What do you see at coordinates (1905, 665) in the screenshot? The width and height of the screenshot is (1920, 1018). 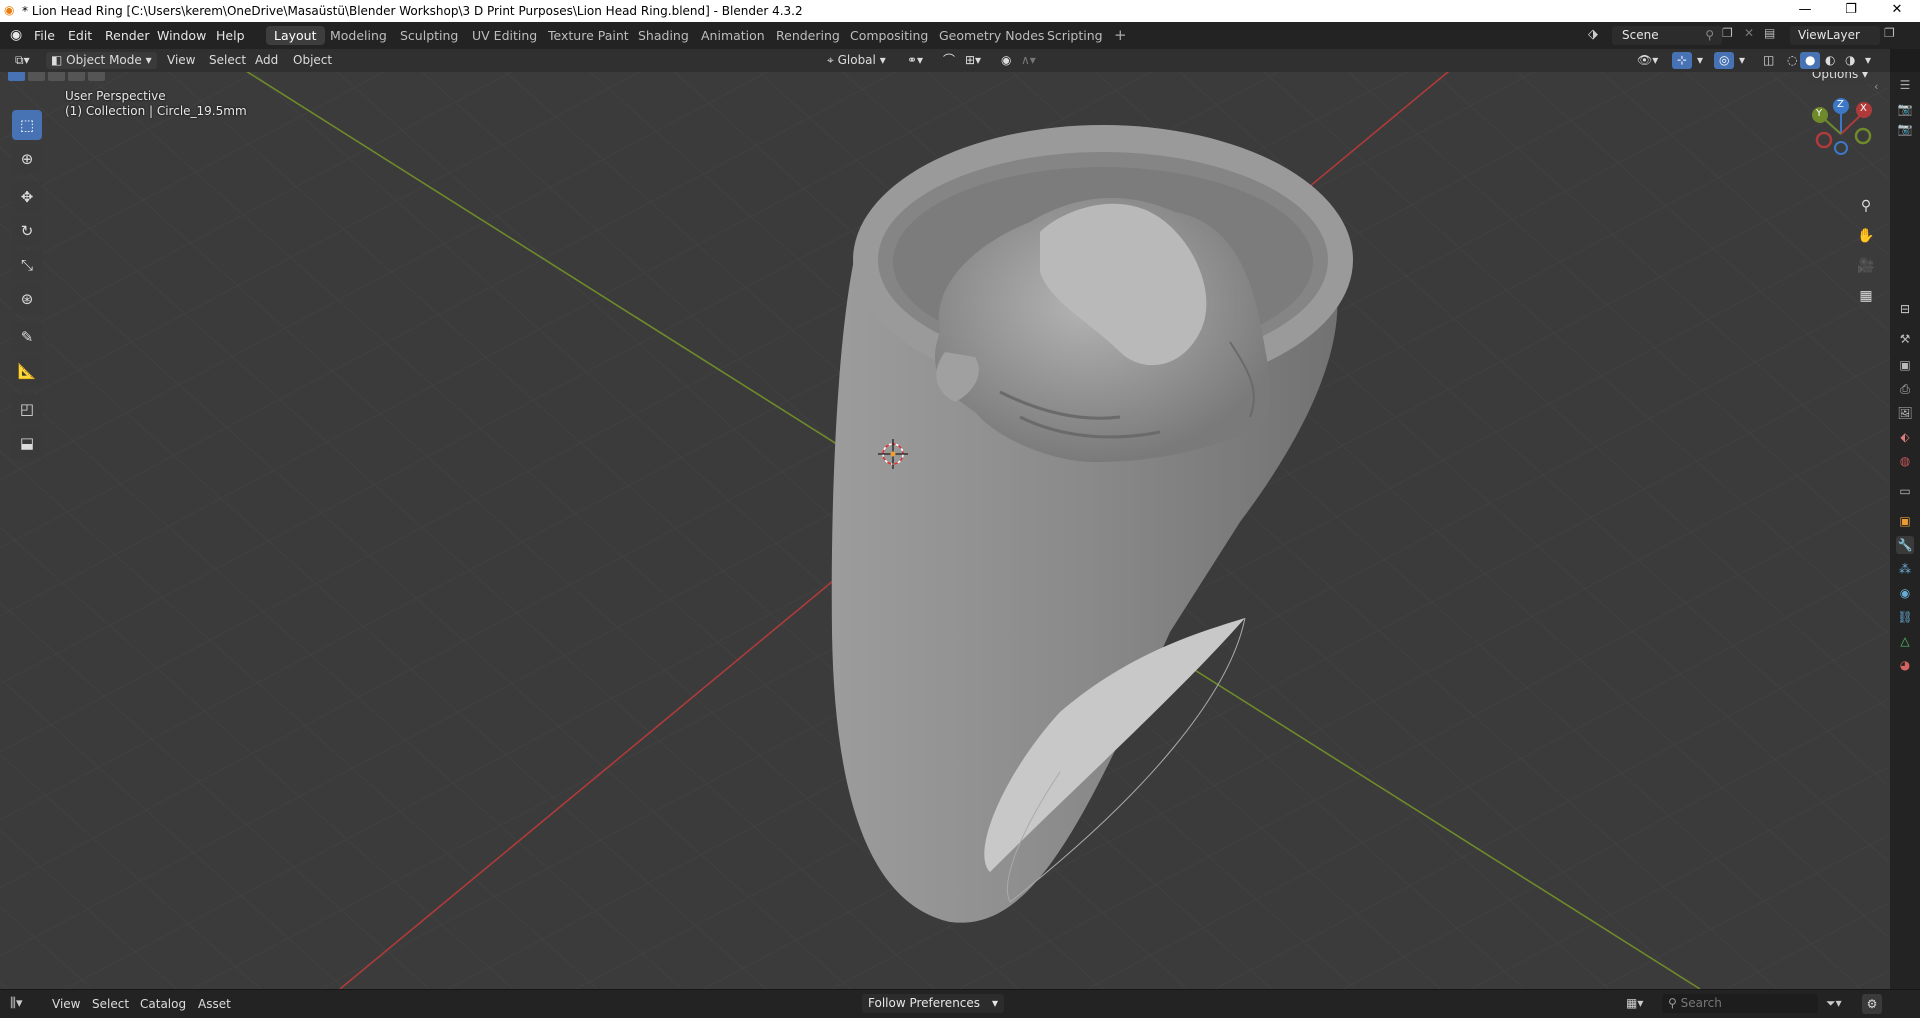 I see `material-properties-icon: ◕` at bounding box center [1905, 665].